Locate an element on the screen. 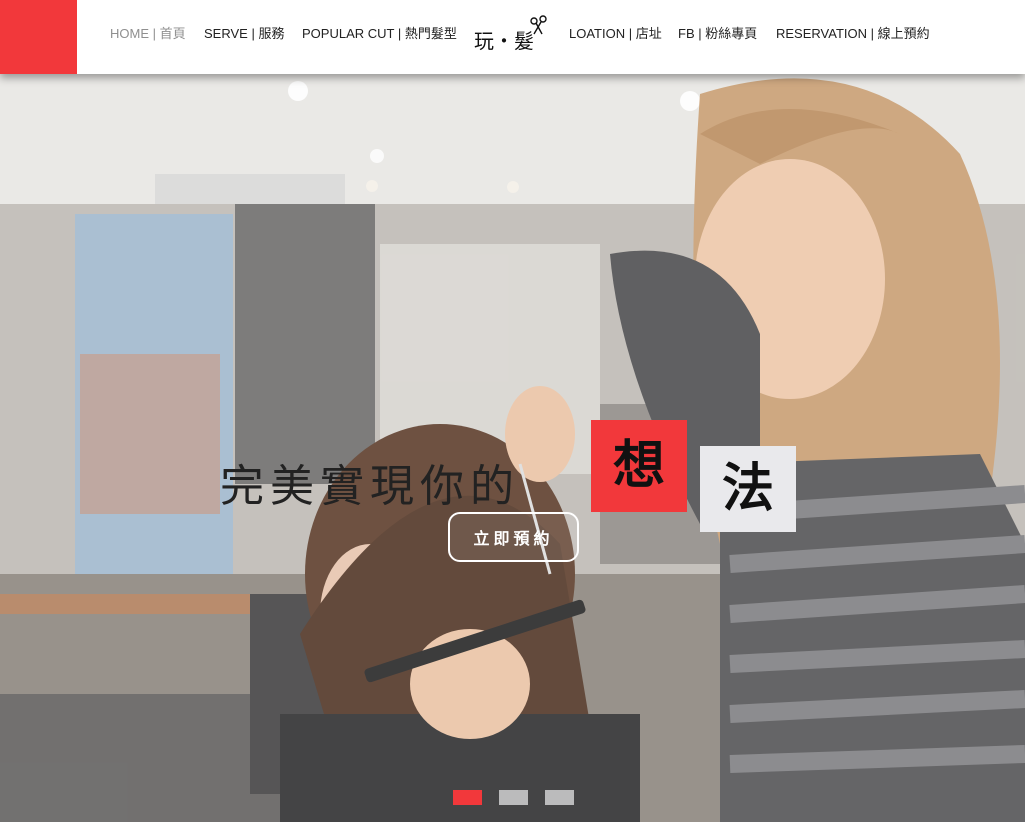 The height and width of the screenshot is (822, 1025). nav-popular-cut: POPULAR CUT | 熱門髮型 is located at coordinates (379, 34).